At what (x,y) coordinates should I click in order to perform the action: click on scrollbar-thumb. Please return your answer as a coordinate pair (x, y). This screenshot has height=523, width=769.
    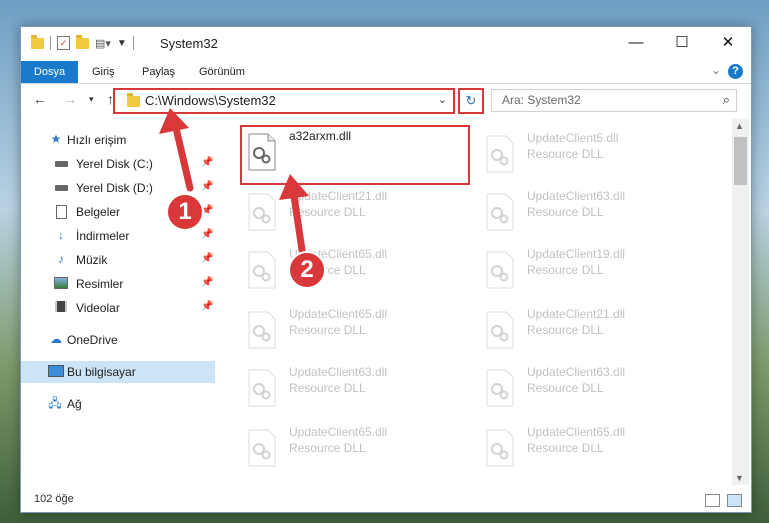
    Looking at the image, I should click on (740, 161).